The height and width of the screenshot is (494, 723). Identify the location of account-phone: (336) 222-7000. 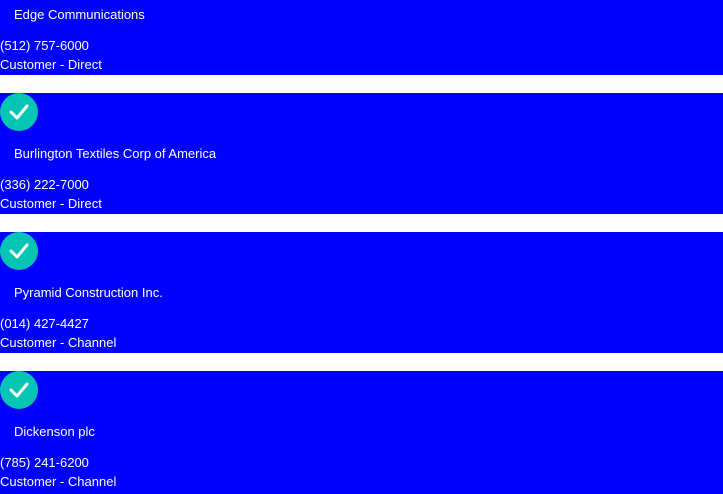
(44, 184).